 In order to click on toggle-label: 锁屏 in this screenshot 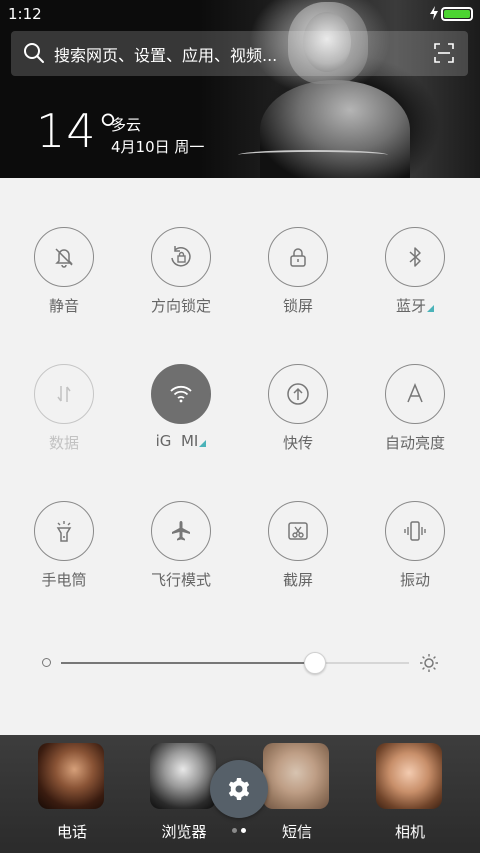, I will do `click(297, 306)`.